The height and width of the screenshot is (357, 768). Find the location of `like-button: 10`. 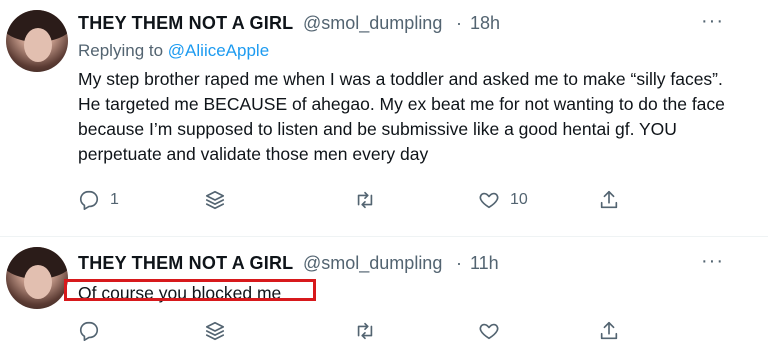

like-button: 10 is located at coordinates (503, 200).